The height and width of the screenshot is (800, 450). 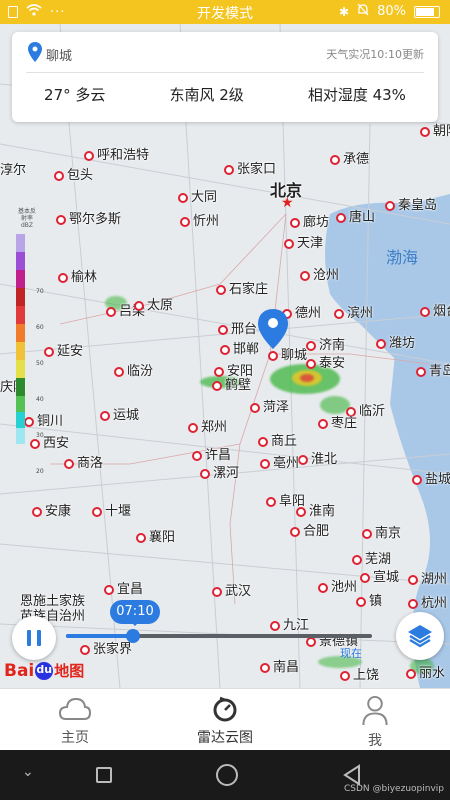 What do you see at coordinates (51, 509) in the screenshot?
I see `city-label: 安康` at bounding box center [51, 509].